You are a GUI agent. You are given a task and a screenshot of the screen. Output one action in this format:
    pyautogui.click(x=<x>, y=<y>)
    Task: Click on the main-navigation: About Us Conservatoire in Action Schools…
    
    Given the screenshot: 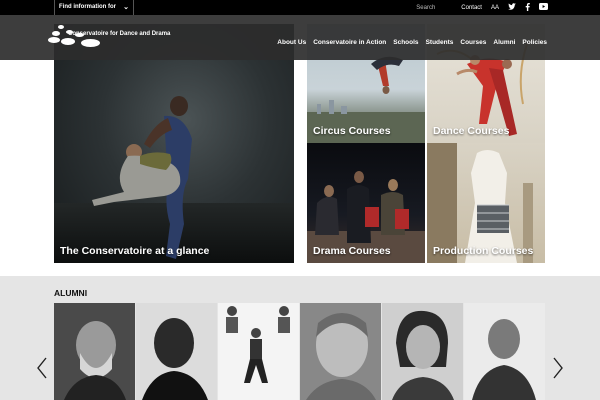 What is the action you would take?
    pyautogui.click(x=412, y=42)
    